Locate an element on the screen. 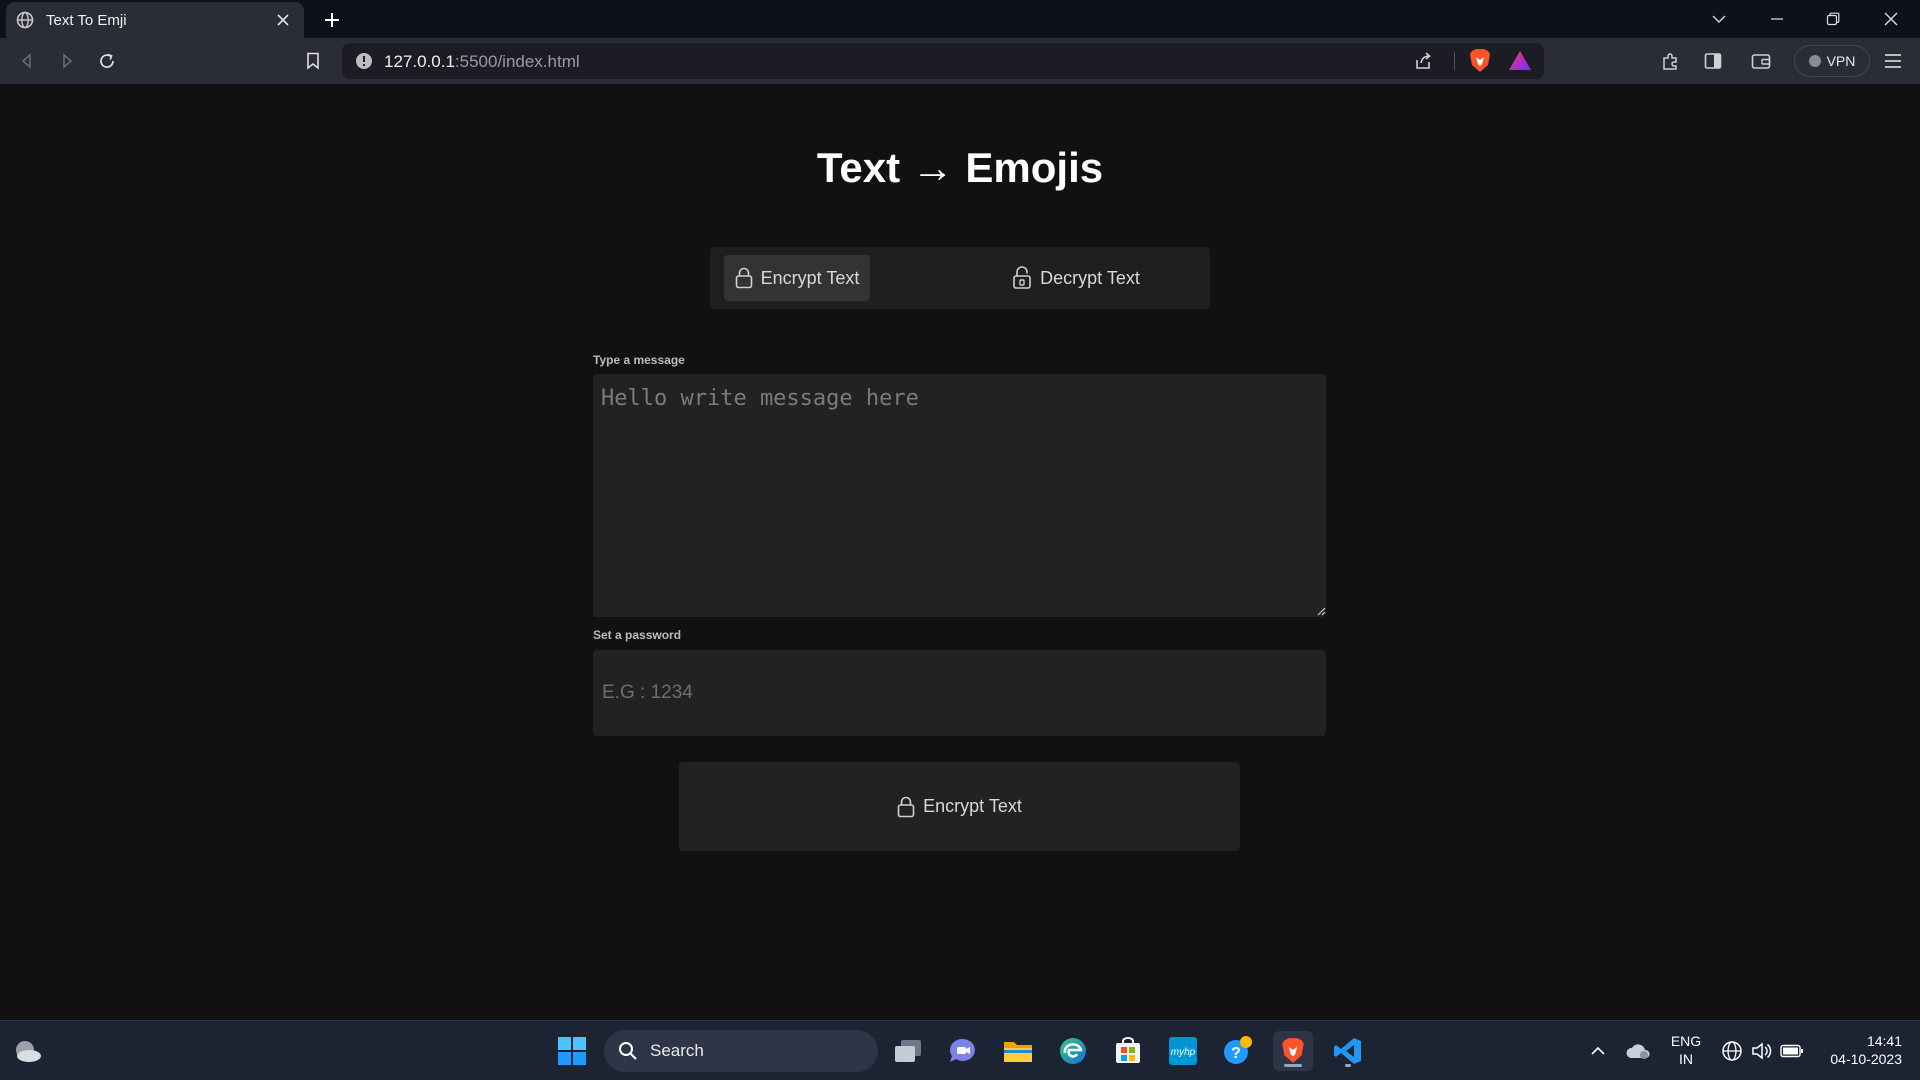 The image size is (1920, 1080). tab-list-chevron-icon is located at coordinates (1719, 19).